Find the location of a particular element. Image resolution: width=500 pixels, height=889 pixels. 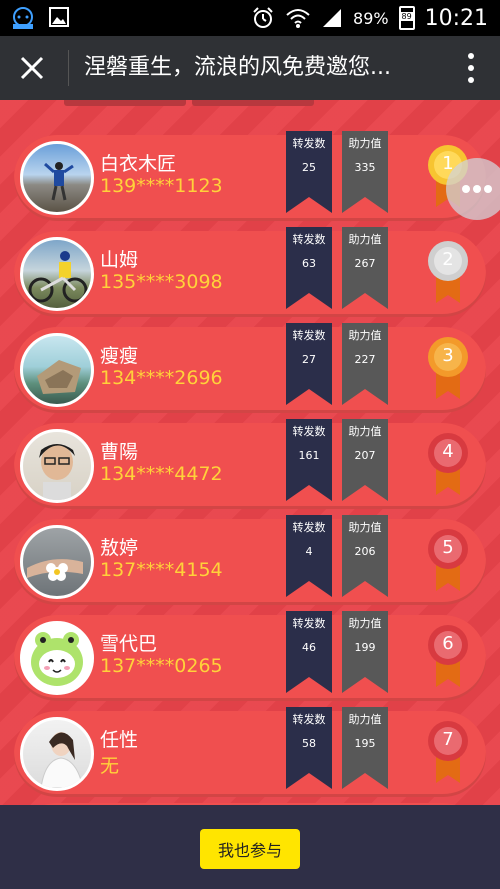

list-item: 雪代巴 137****0265 转发数 46 助力值 199 6 is located at coordinates (250, 656).